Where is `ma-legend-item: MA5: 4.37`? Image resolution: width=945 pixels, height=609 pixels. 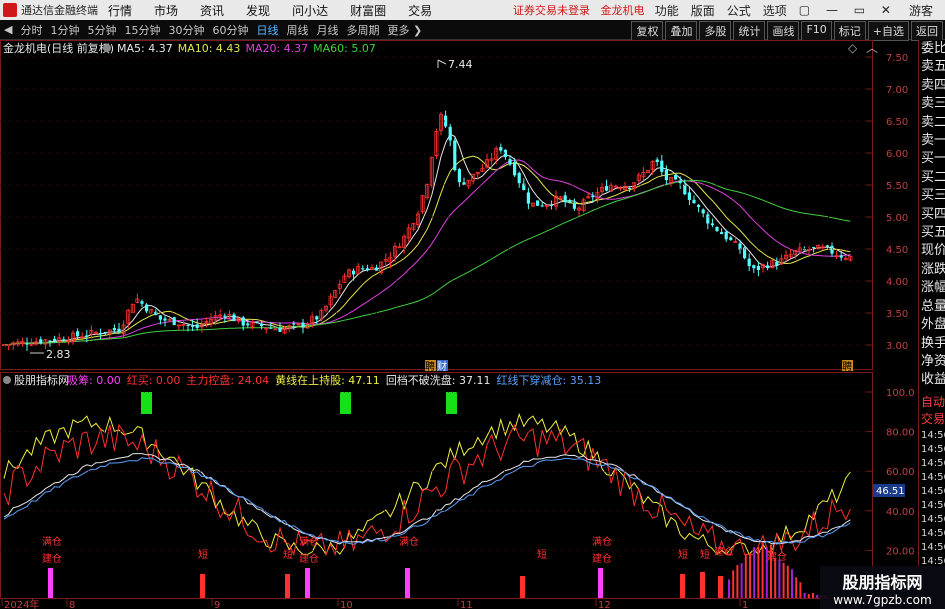 ma-legend-item: MA5: 4.37 is located at coordinates (145, 48).